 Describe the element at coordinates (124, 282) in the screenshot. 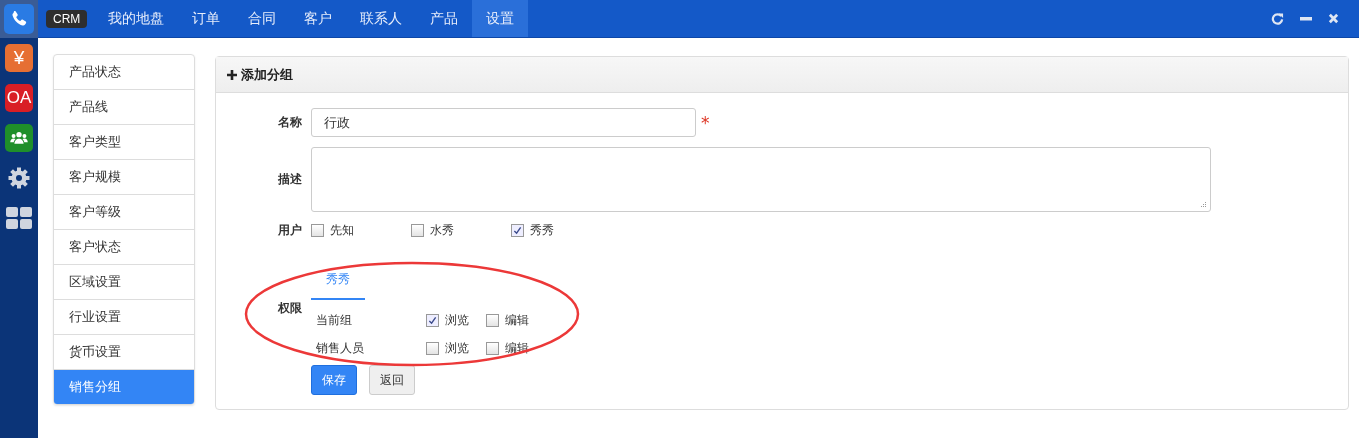

I see `sidebar-item: 区域设置` at that location.